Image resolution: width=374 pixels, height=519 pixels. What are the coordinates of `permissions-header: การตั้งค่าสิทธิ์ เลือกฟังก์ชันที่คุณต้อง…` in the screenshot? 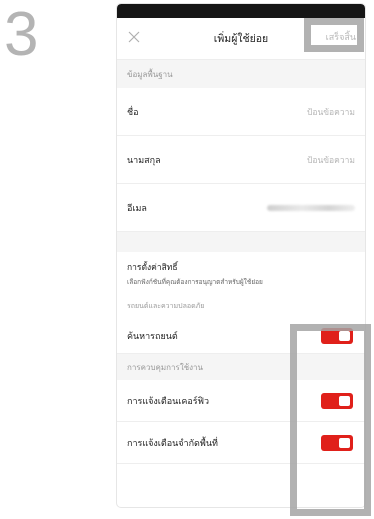 It's located at (241, 285).